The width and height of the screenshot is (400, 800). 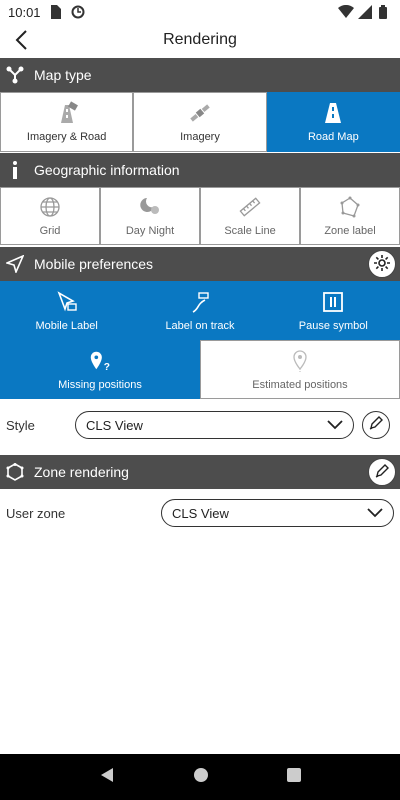 What do you see at coordinates (333, 137) in the screenshot?
I see `map-type-label: Road Map` at bounding box center [333, 137].